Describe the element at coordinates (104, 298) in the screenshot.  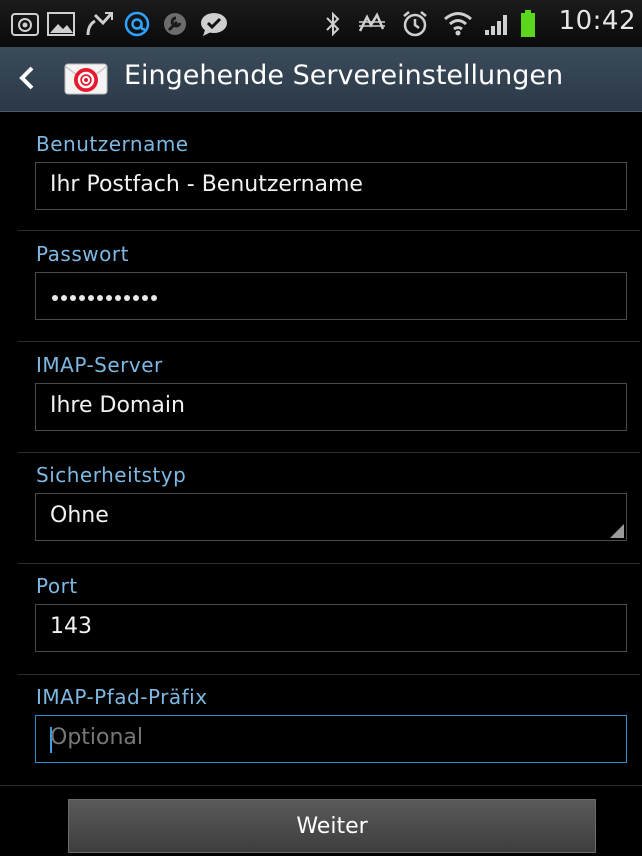
I see `password-mask` at that location.